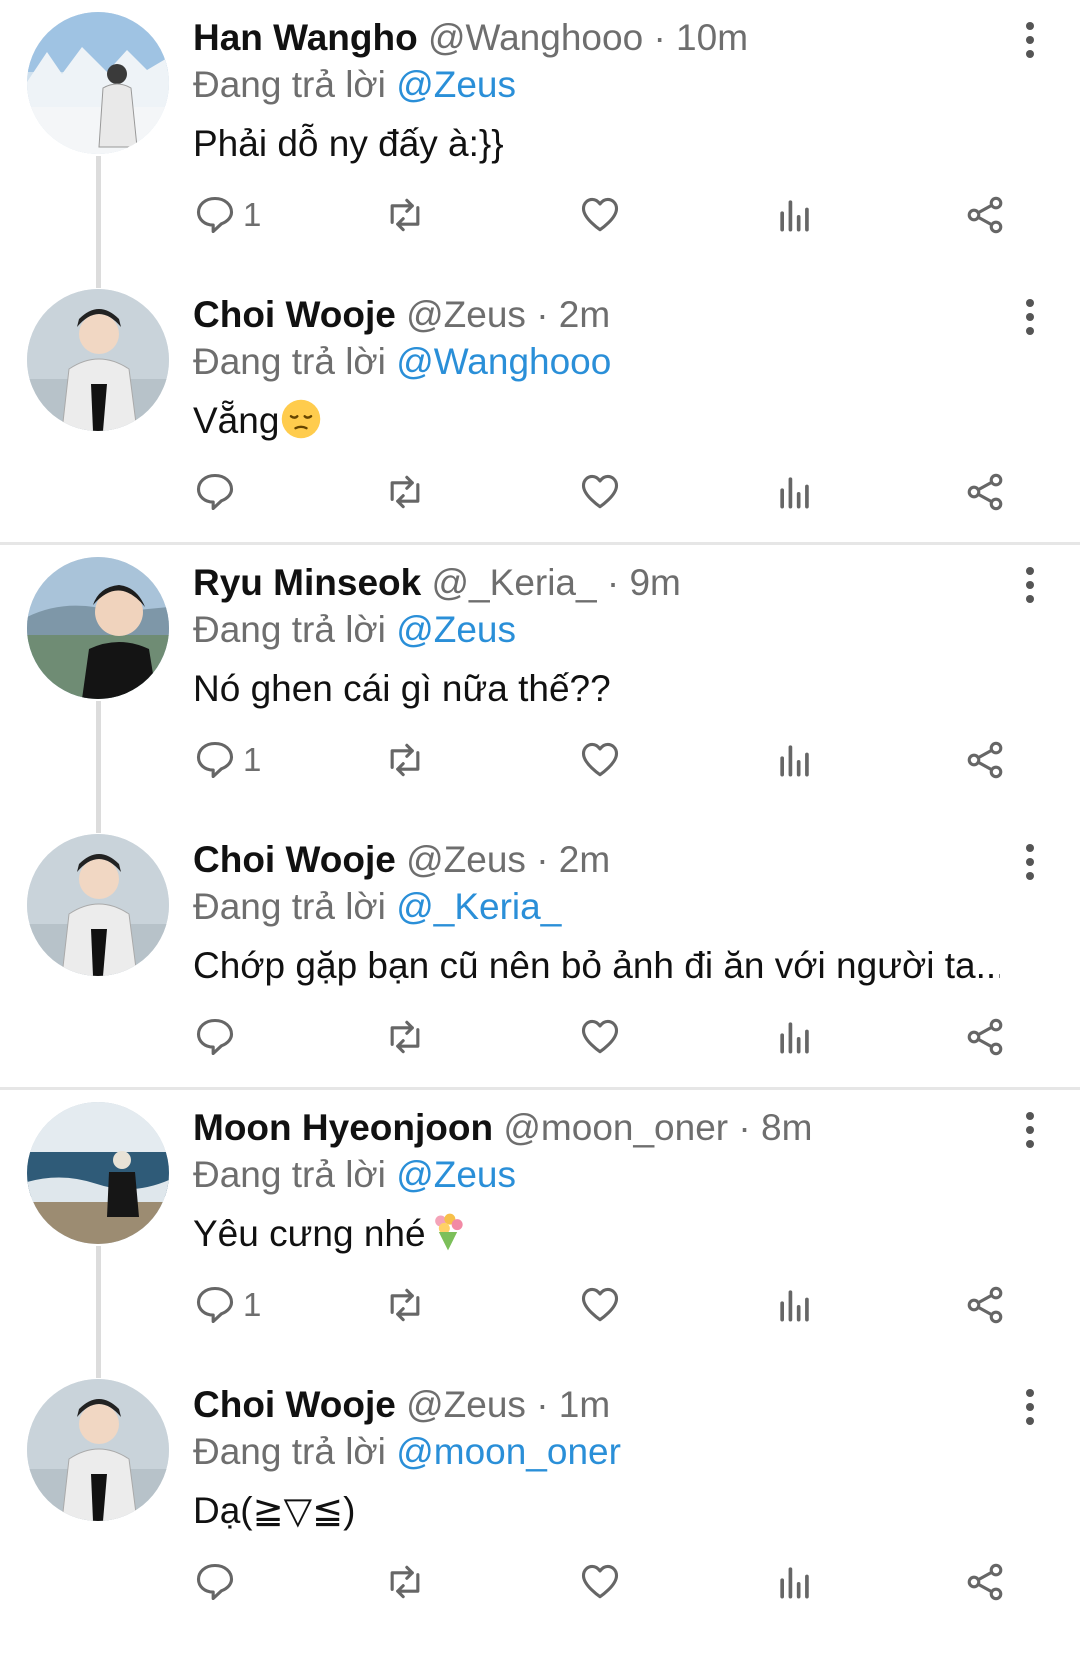  What do you see at coordinates (535, 37) in the screenshot?
I see `handle: @Wanghooo` at bounding box center [535, 37].